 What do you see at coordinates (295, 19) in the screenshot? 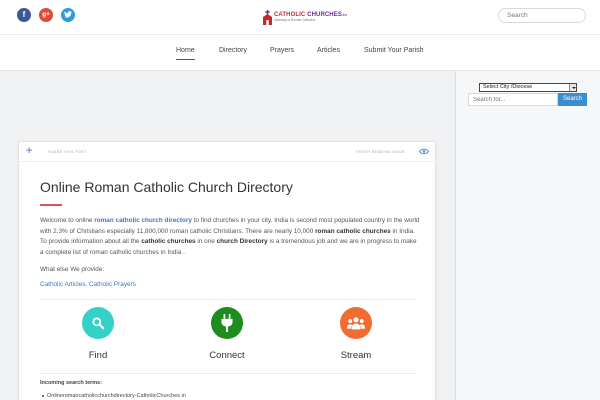
I see `logo-tagline: Gateway of Roman Catholics` at bounding box center [295, 19].